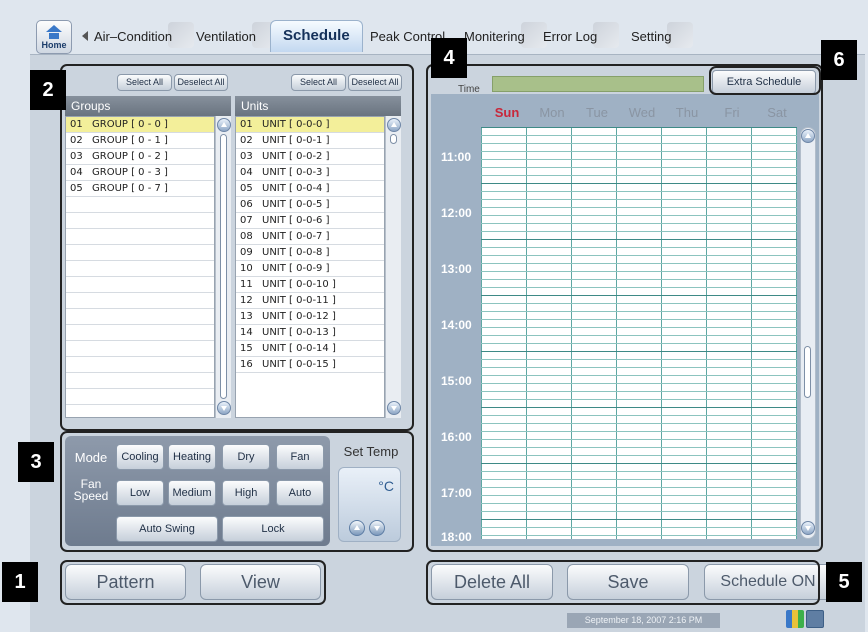 This screenshot has height=632, width=868. What do you see at coordinates (235, 36) in the screenshot?
I see `tab-ventilation: Ventilation` at bounding box center [235, 36].